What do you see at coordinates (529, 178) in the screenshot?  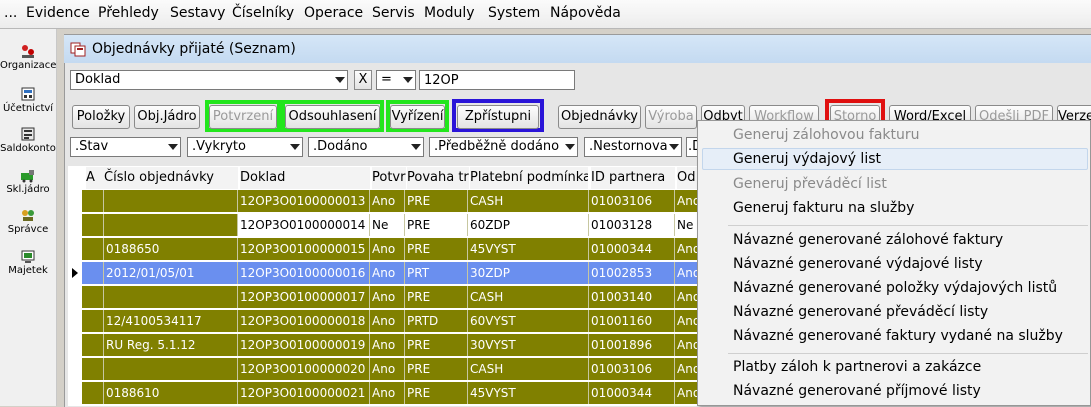 I see `column-header-platebni-podminka: Platební podmínka` at bounding box center [529, 178].